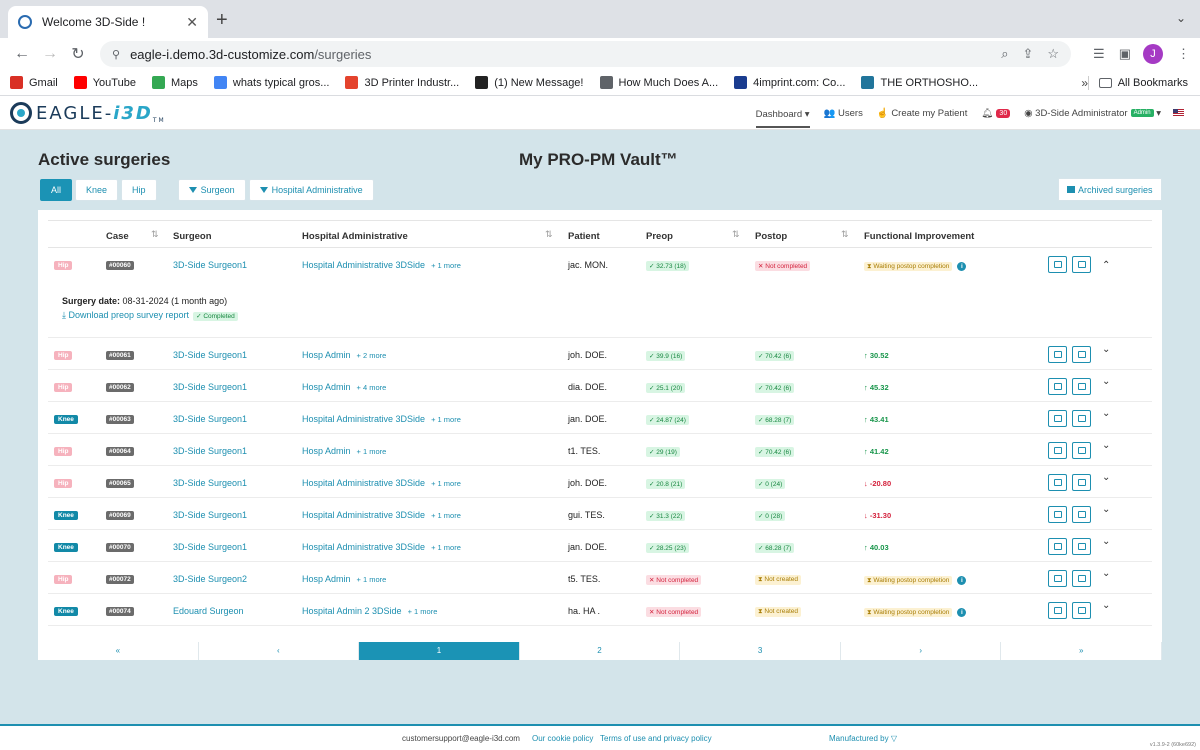  Describe the element at coordinates (558, 54) in the screenshot. I see `address-url: eagle-i.demo.3d-customize.com/surgeries` at that location.